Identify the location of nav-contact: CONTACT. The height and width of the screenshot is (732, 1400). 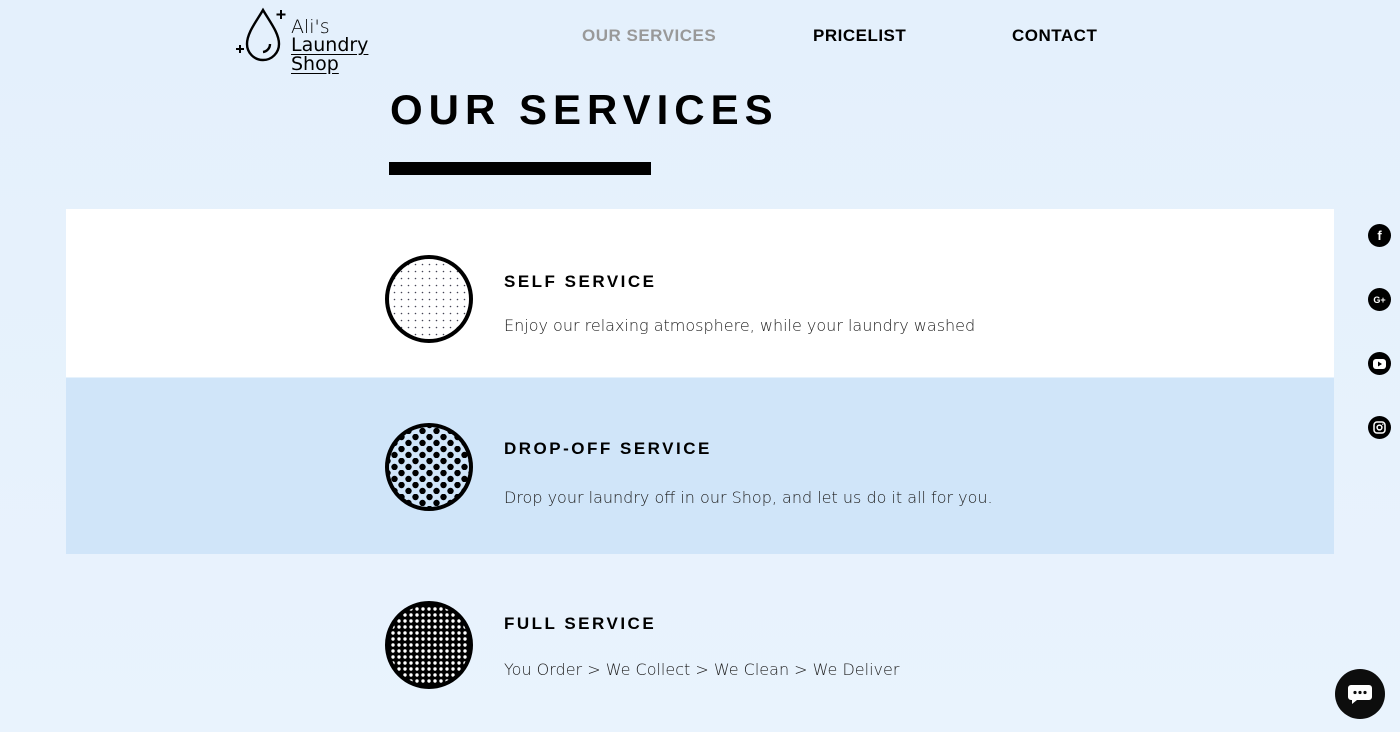
(1054, 36).